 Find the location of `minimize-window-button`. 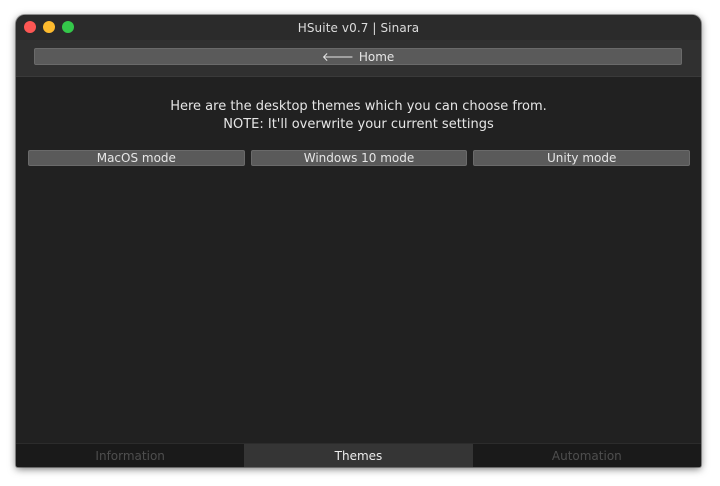

minimize-window-button is located at coordinates (49, 27).